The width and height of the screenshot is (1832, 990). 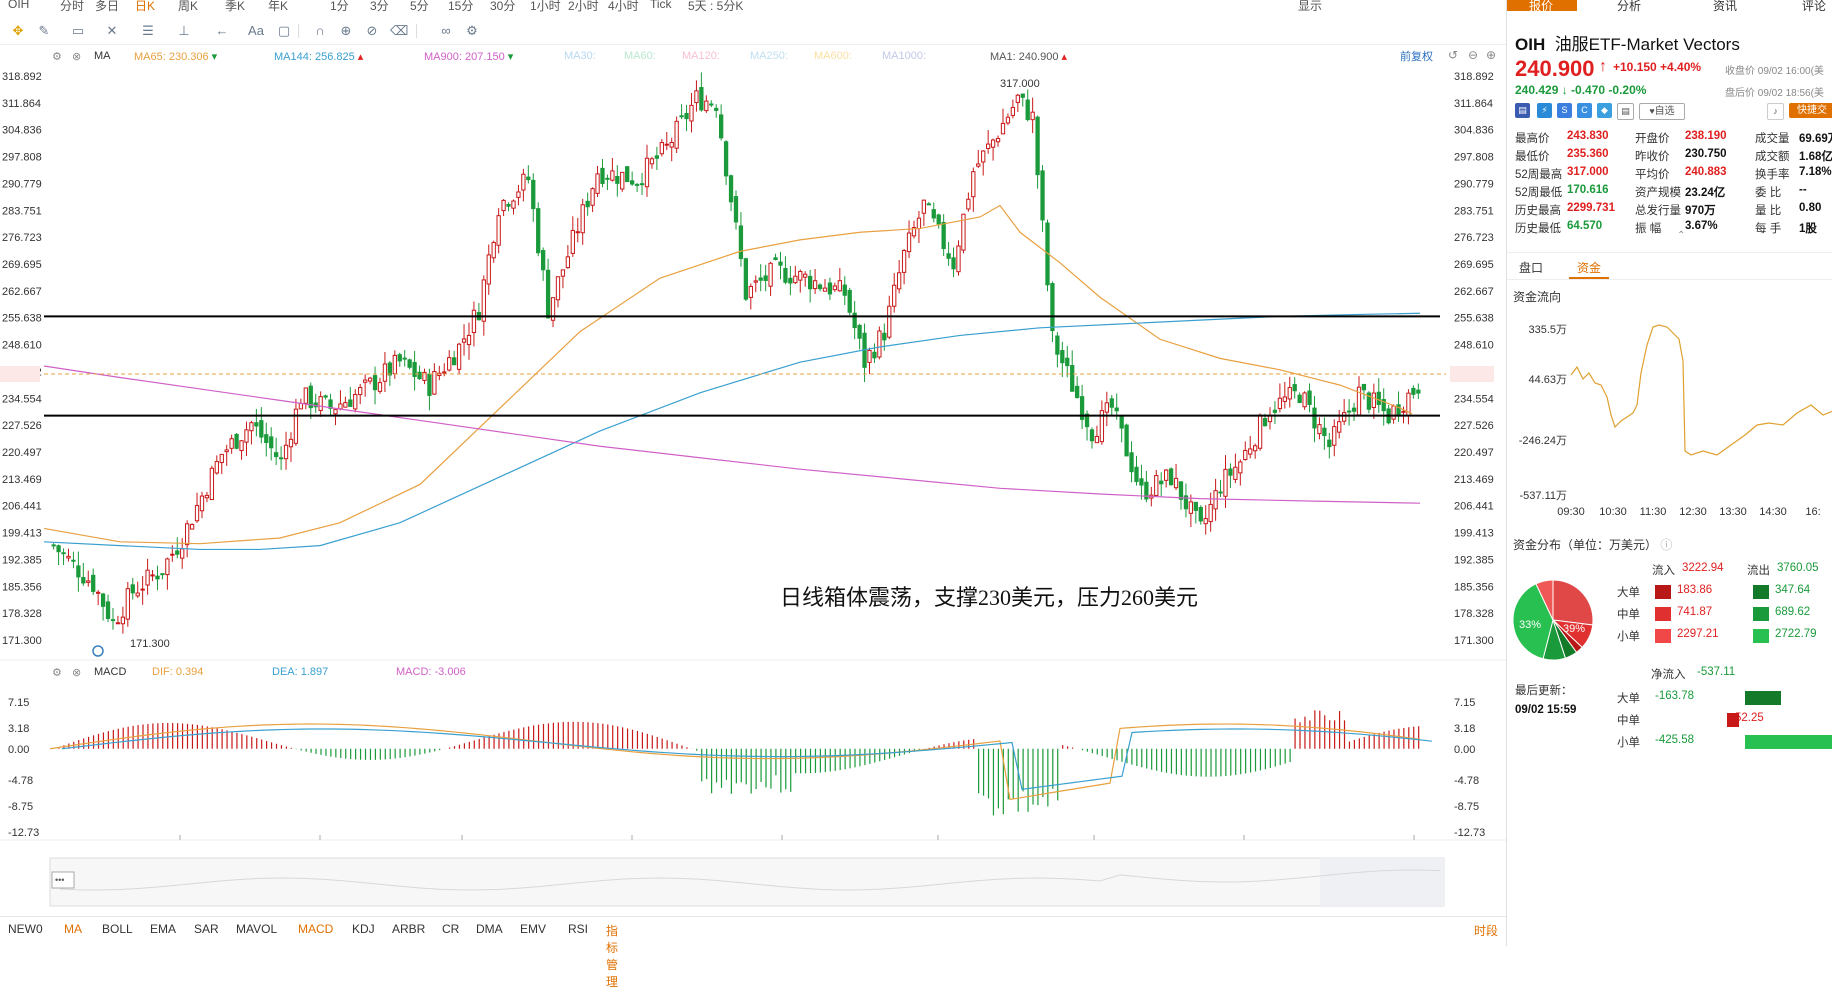 What do you see at coordinates (22, 587) in the screenshot?
I see `left-axis-tick: 185.356` at bounding box center [22, 587].